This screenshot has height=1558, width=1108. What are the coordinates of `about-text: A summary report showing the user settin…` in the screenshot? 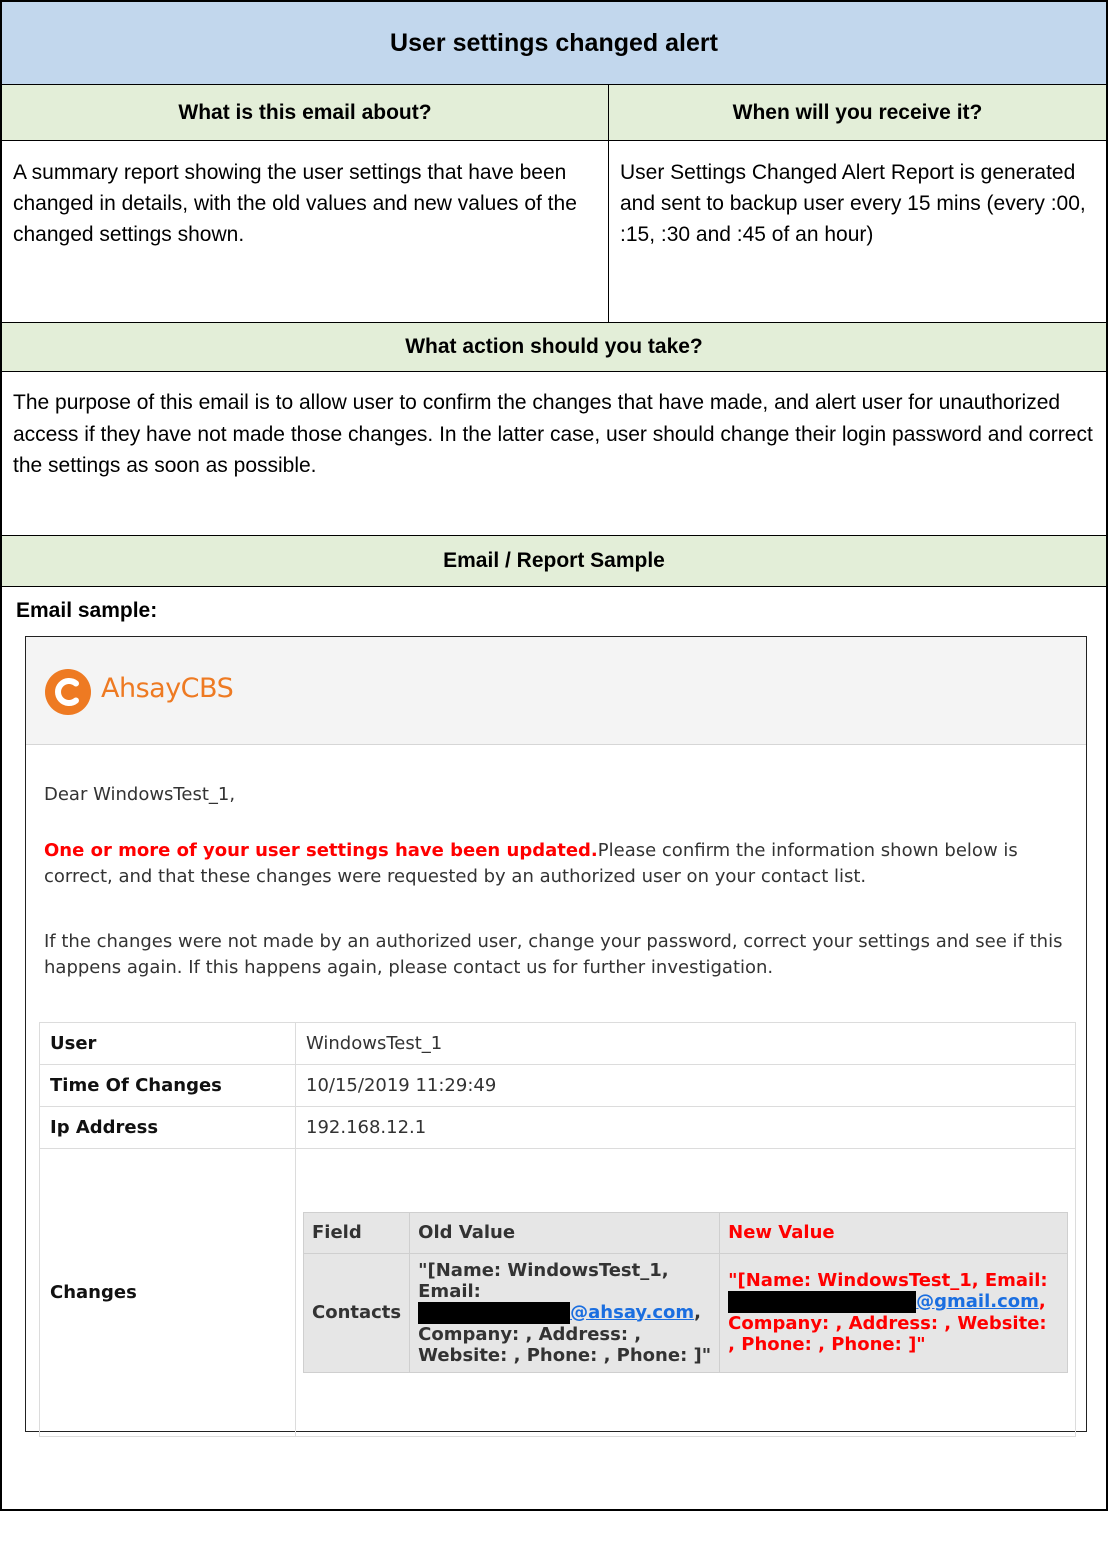 It's located at (305, 231).